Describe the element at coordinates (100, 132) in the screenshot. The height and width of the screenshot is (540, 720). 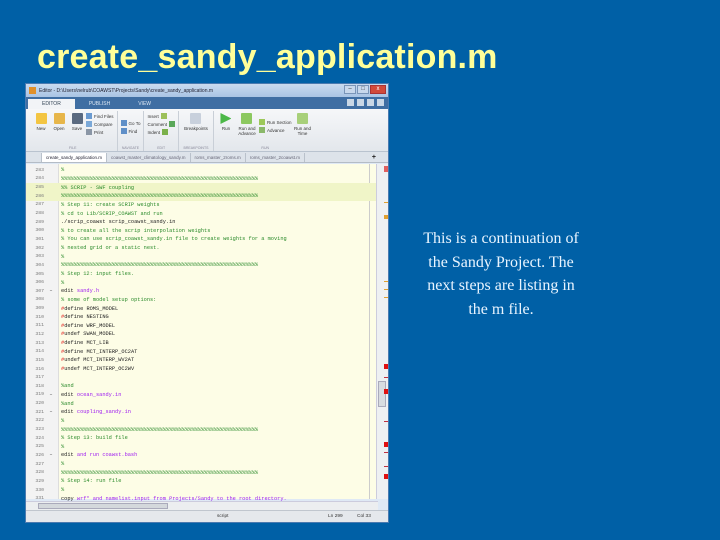
I see `print-button: Print` at that location.